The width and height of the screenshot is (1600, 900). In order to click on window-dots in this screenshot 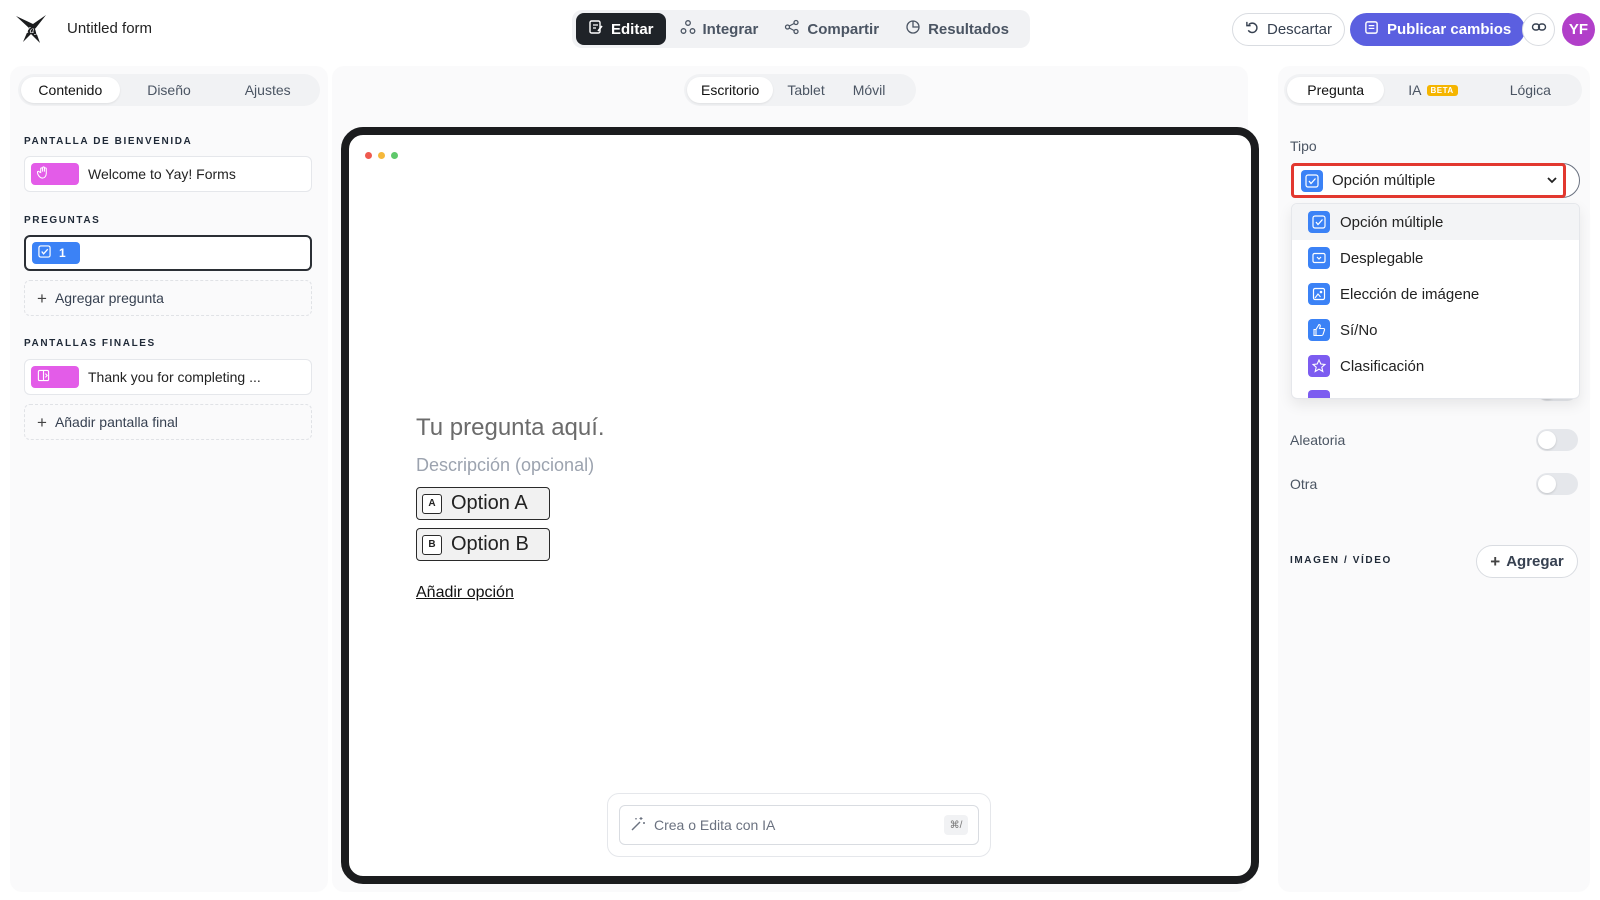, I will do `click(381, 155)`.